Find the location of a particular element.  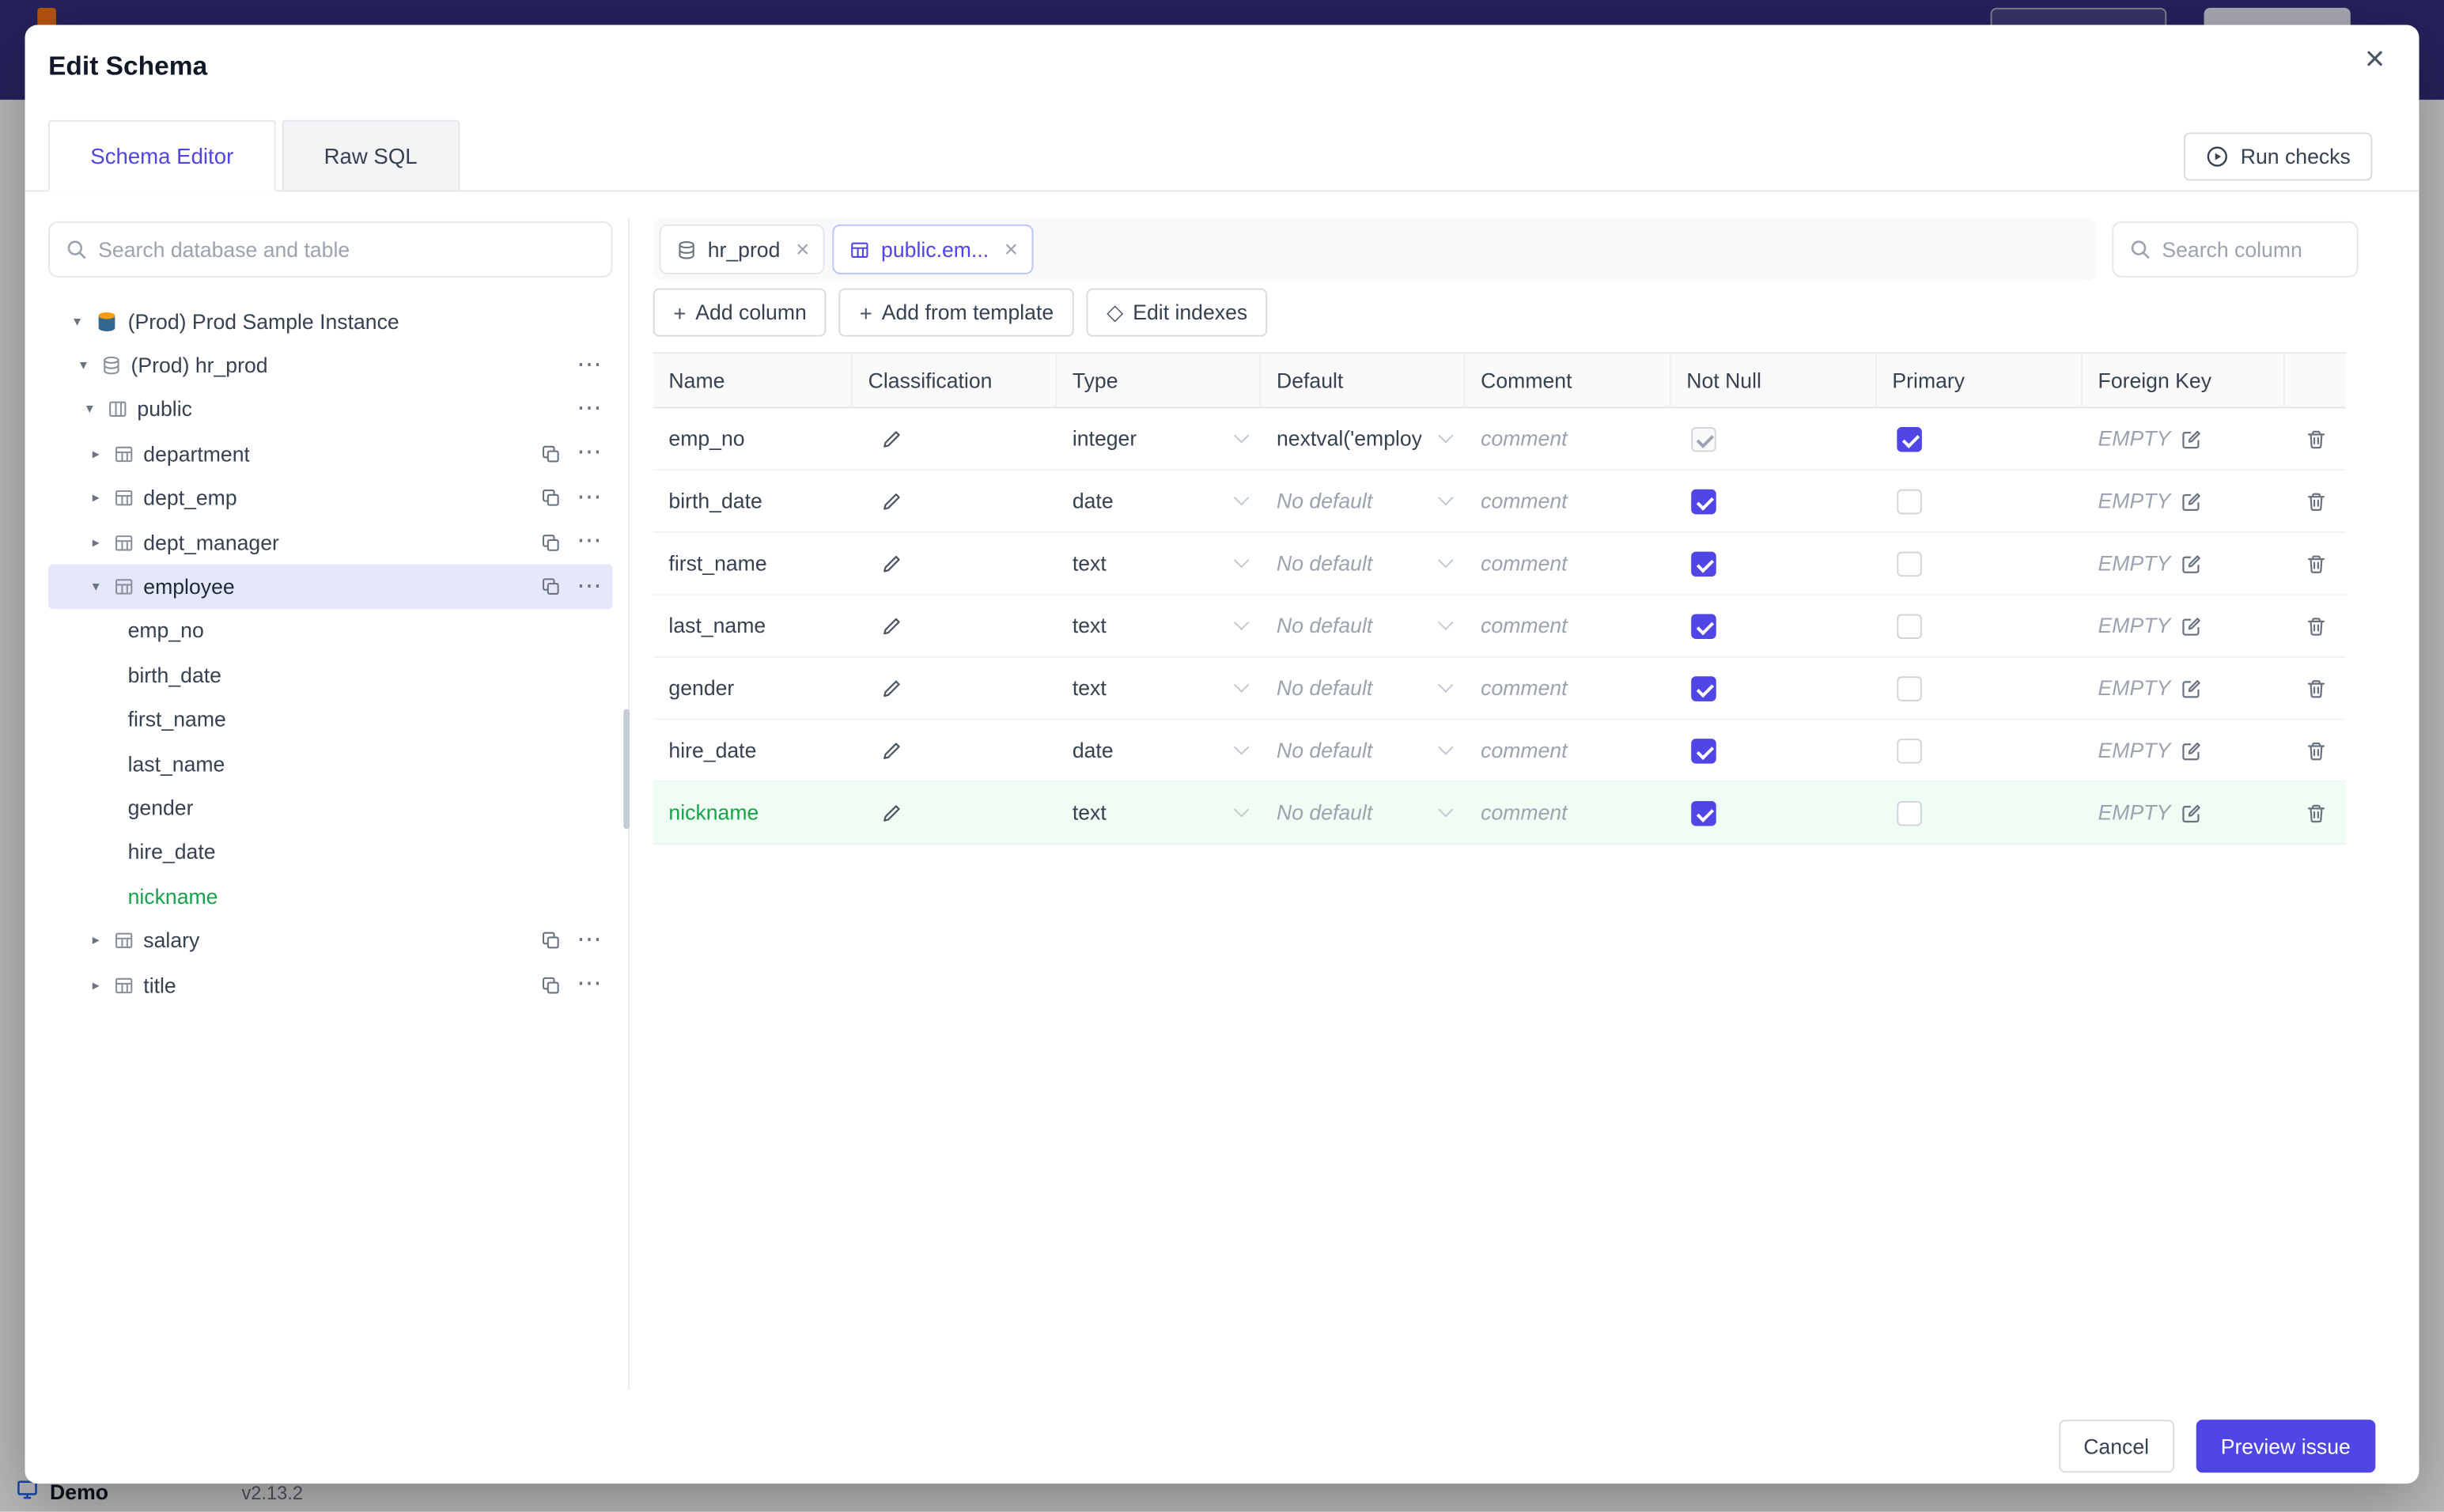

edit-indexes-button: ◇ Edit indexes is located at coordinates (1177, 313).